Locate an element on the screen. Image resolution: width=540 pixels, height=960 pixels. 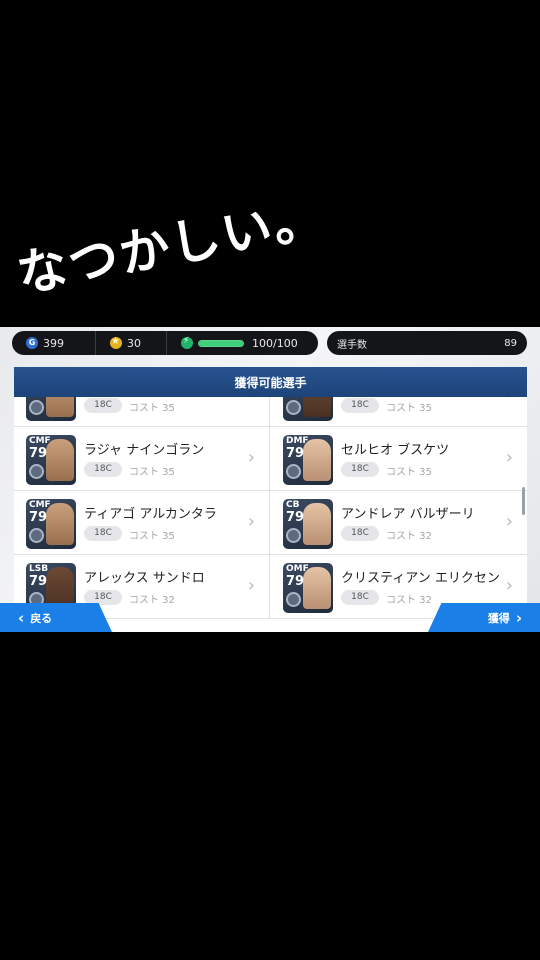
player-card: CB 79 is located at coordinates (308, 524).